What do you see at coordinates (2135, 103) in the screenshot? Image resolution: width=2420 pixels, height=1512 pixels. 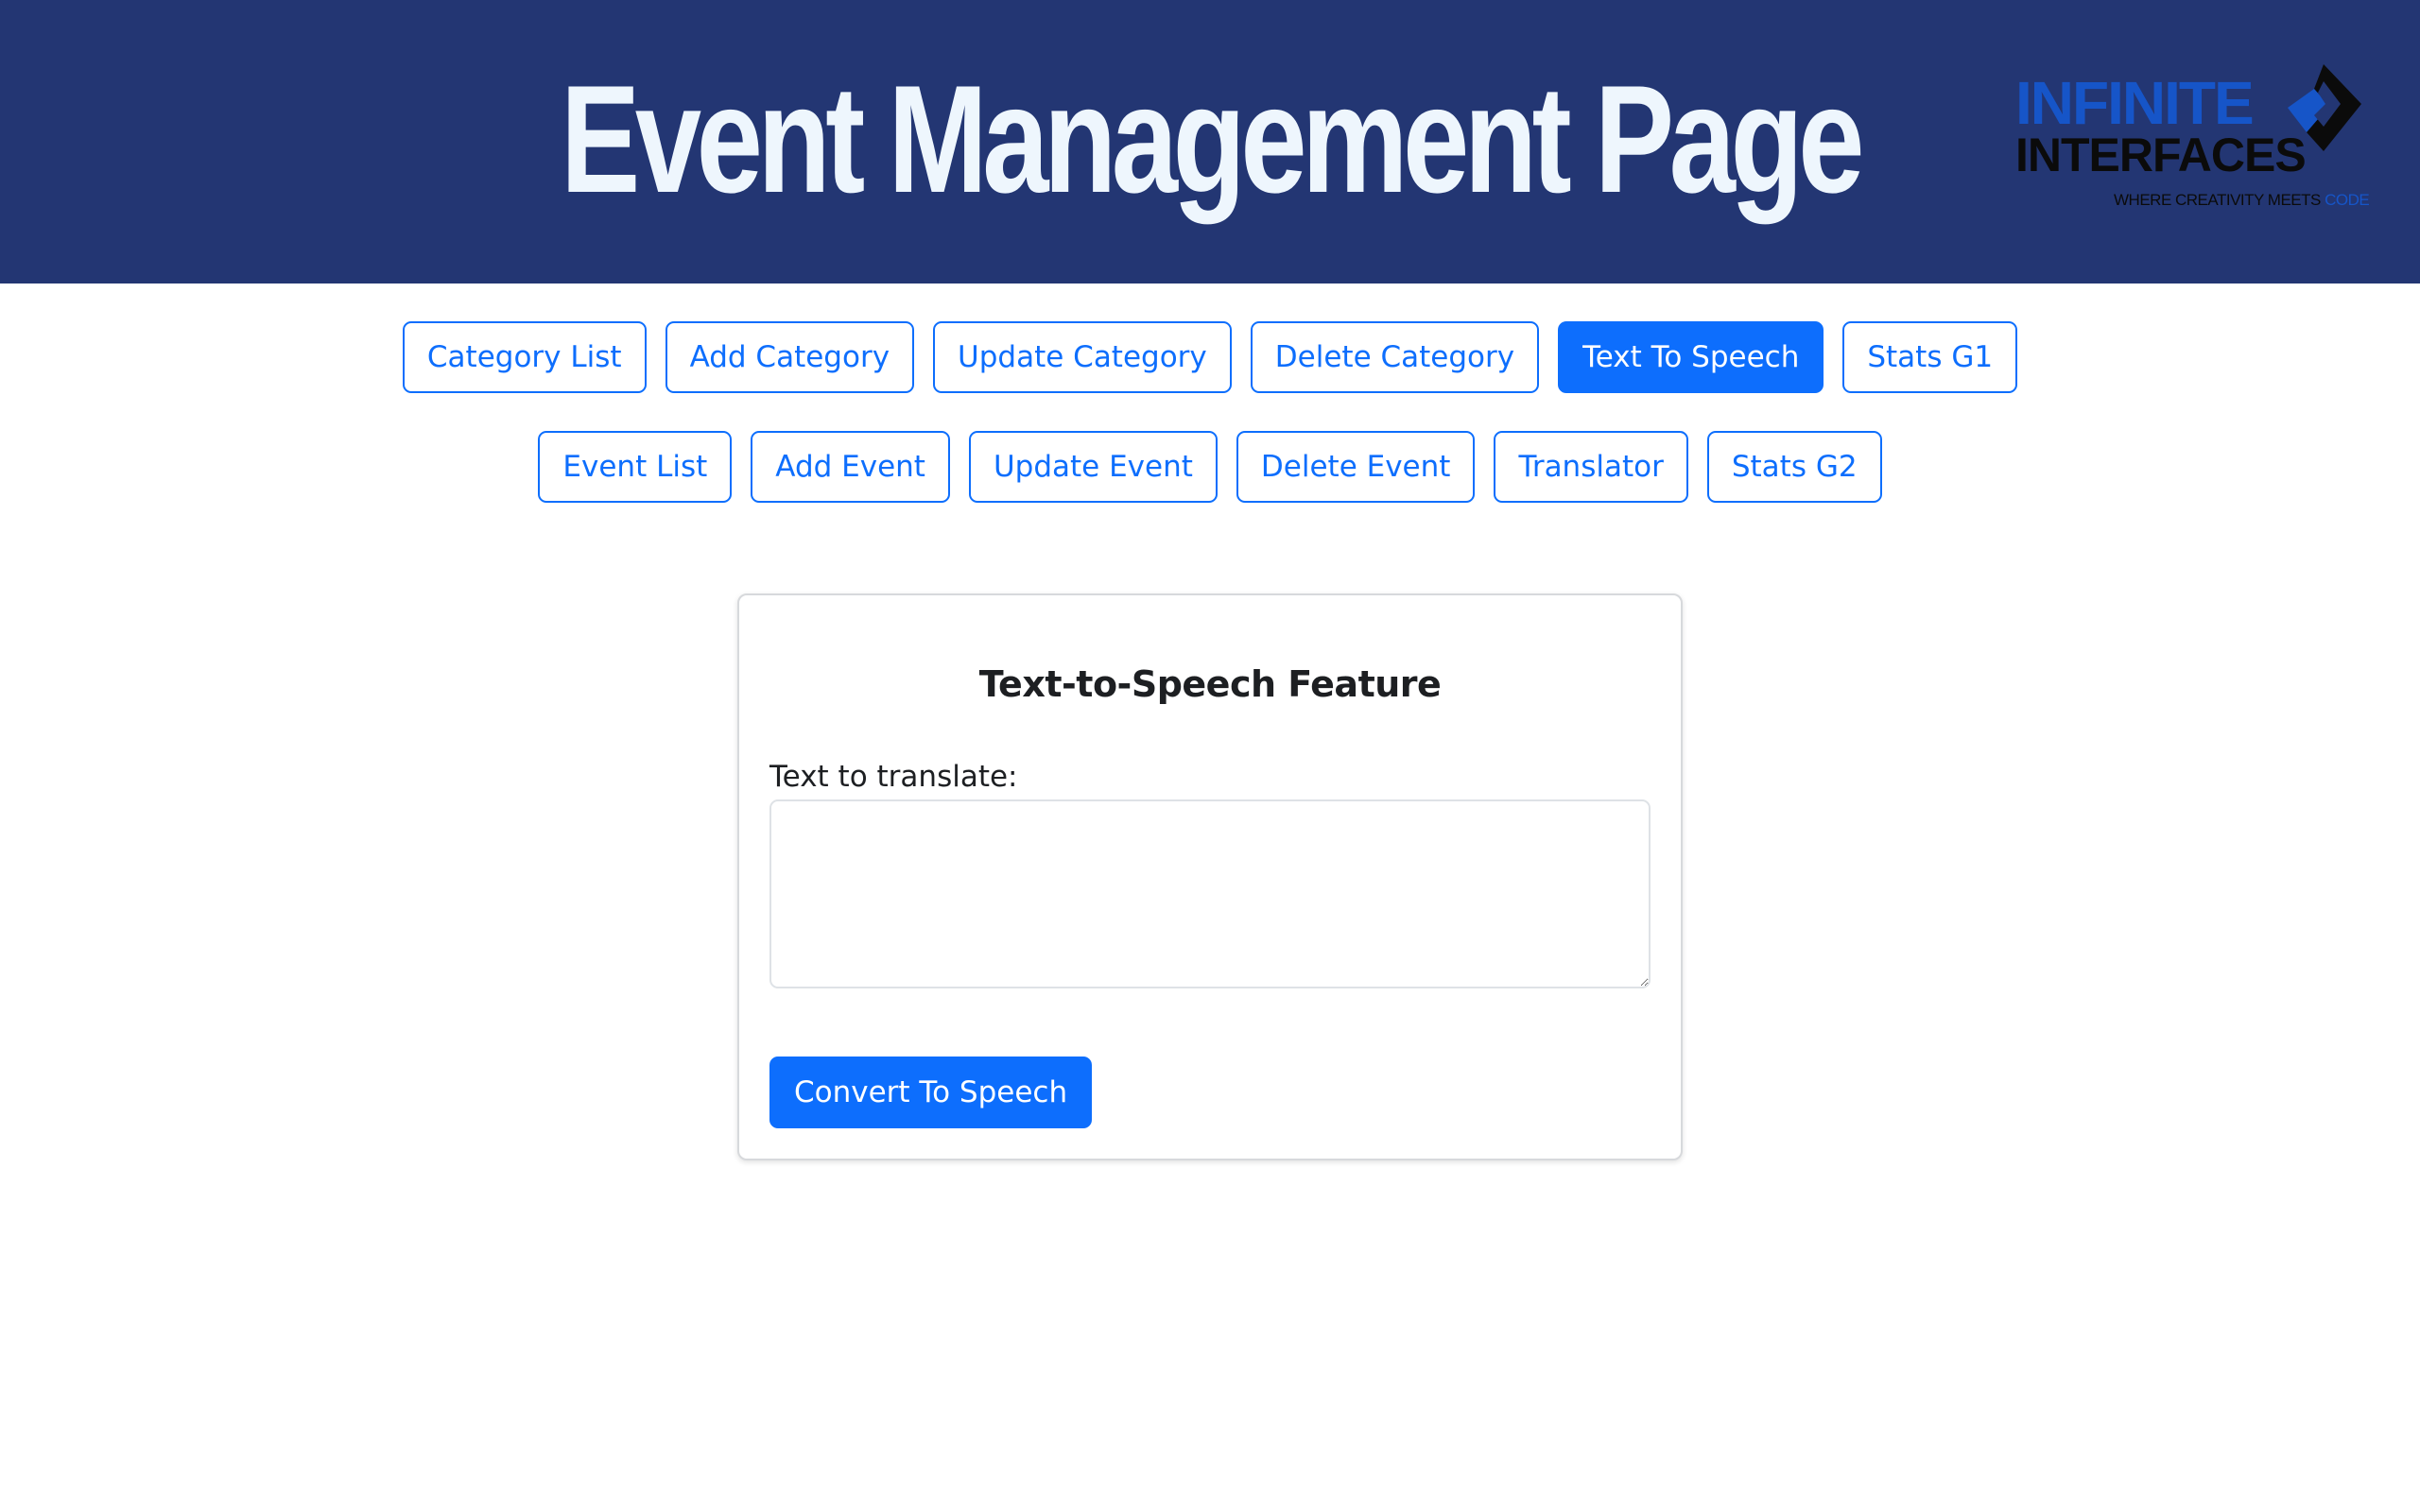 I see `logo-word-infinite: INFINITE` at bounding box center [2135, 103].